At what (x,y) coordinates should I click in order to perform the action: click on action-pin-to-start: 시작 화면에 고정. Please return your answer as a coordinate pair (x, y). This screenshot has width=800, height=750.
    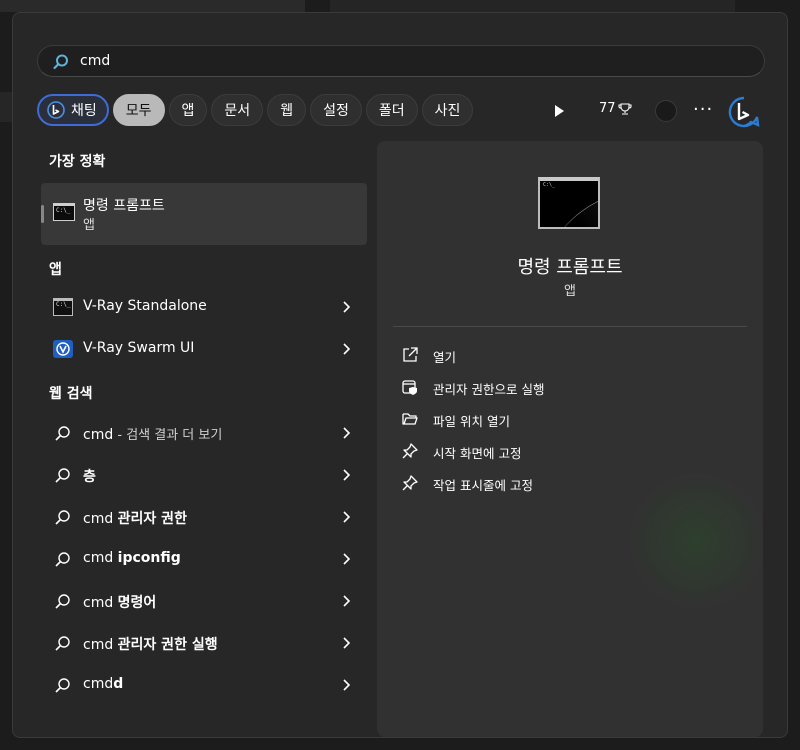
    Looking at the image, I should click on (551, 451).